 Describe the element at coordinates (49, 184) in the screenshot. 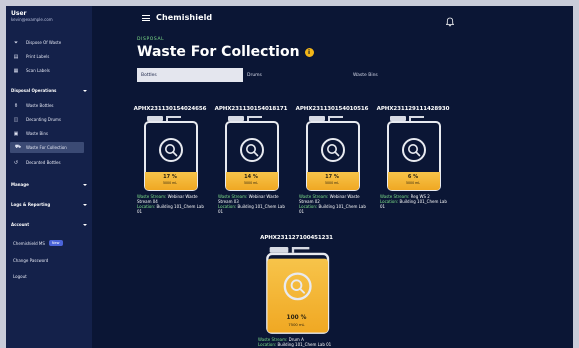

I see `section-manage: Manage` at that location.